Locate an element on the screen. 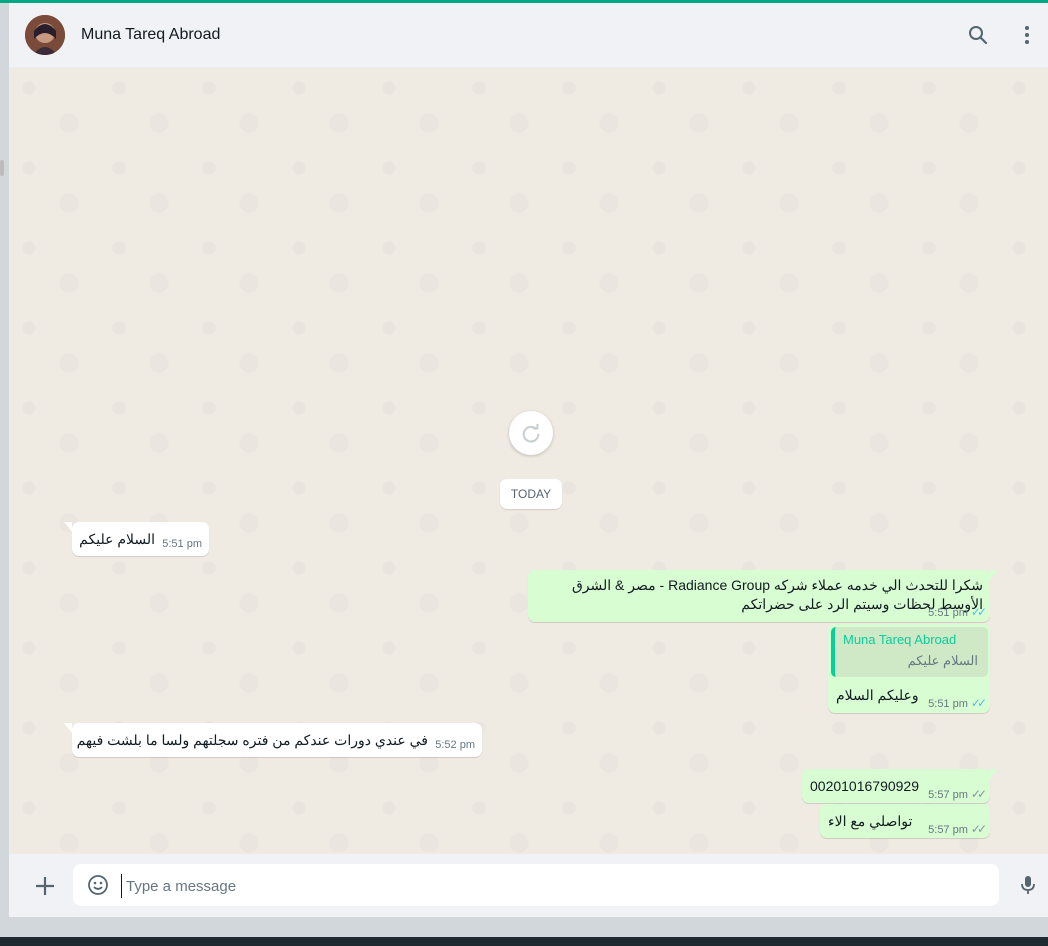 The height and width of the screenshot is (946, 1048). composer-bar is located at coordinates (528, 885).